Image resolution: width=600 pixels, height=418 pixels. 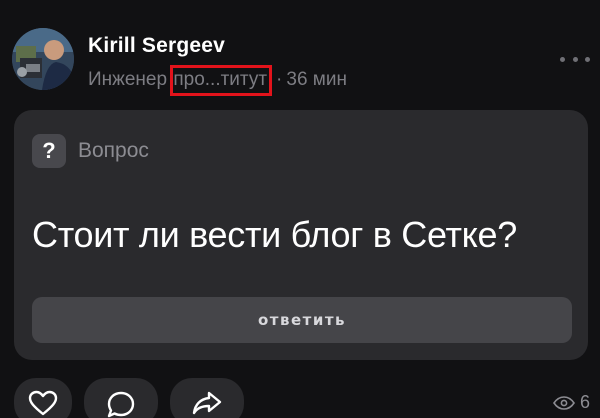 I want to click on eye-icon, so click(x=564, y=402).